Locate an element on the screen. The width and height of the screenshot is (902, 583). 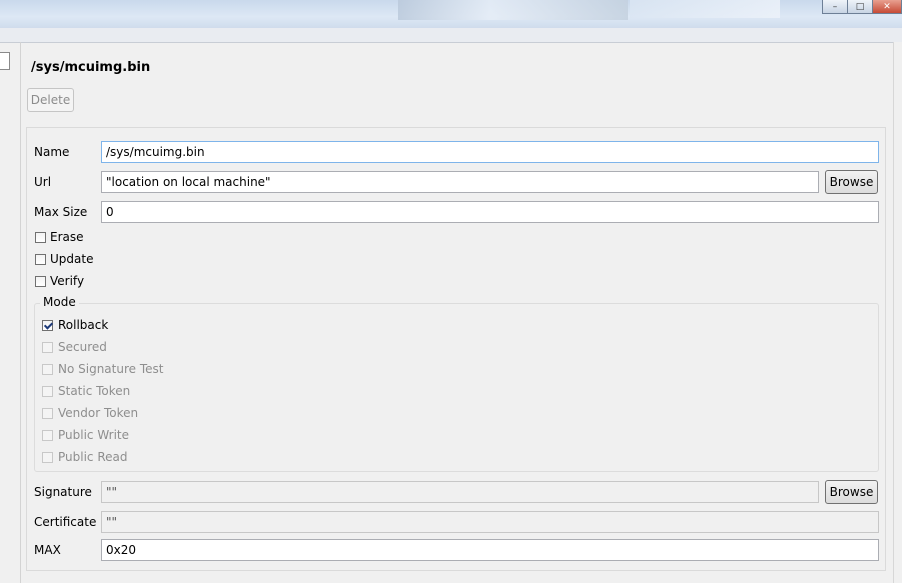
erase-checkbox is located at coordinates (40, 237).